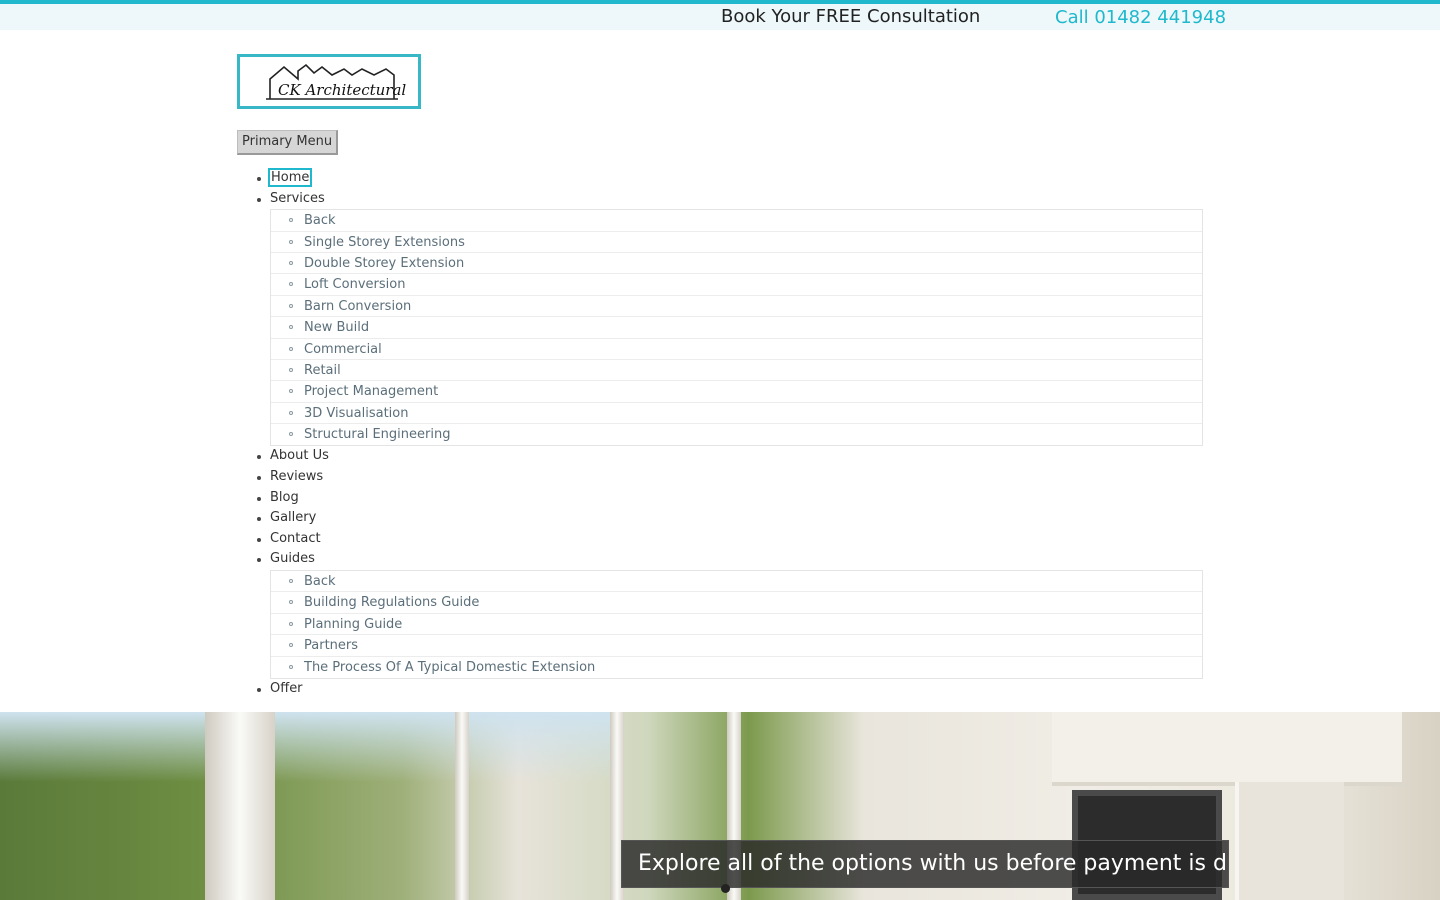  I want to click on nav-item-guides: Guides, so click(729, 559).